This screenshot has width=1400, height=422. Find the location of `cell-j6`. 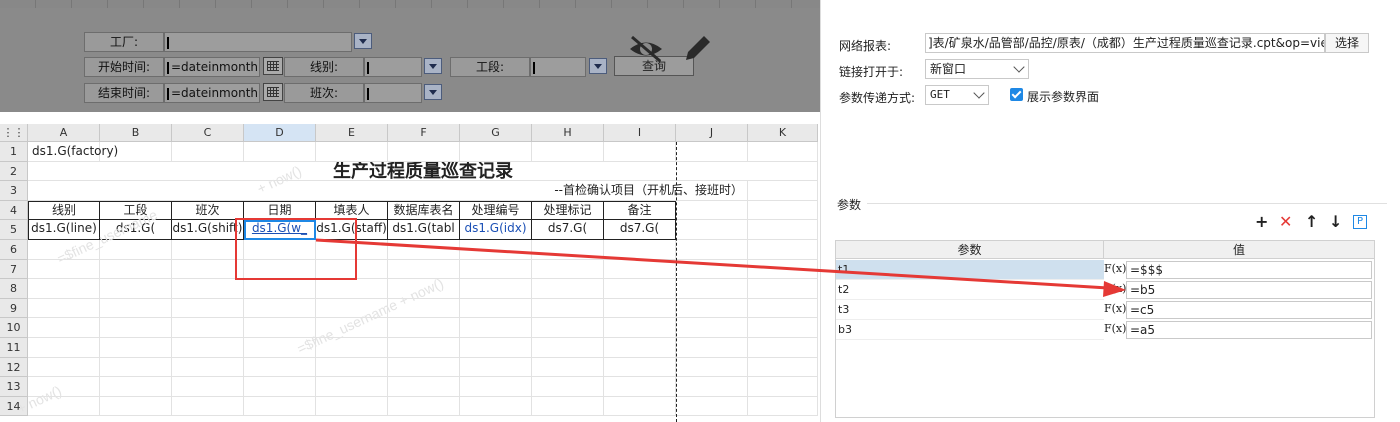

cell-j6 is located at coordinates (712, 250).